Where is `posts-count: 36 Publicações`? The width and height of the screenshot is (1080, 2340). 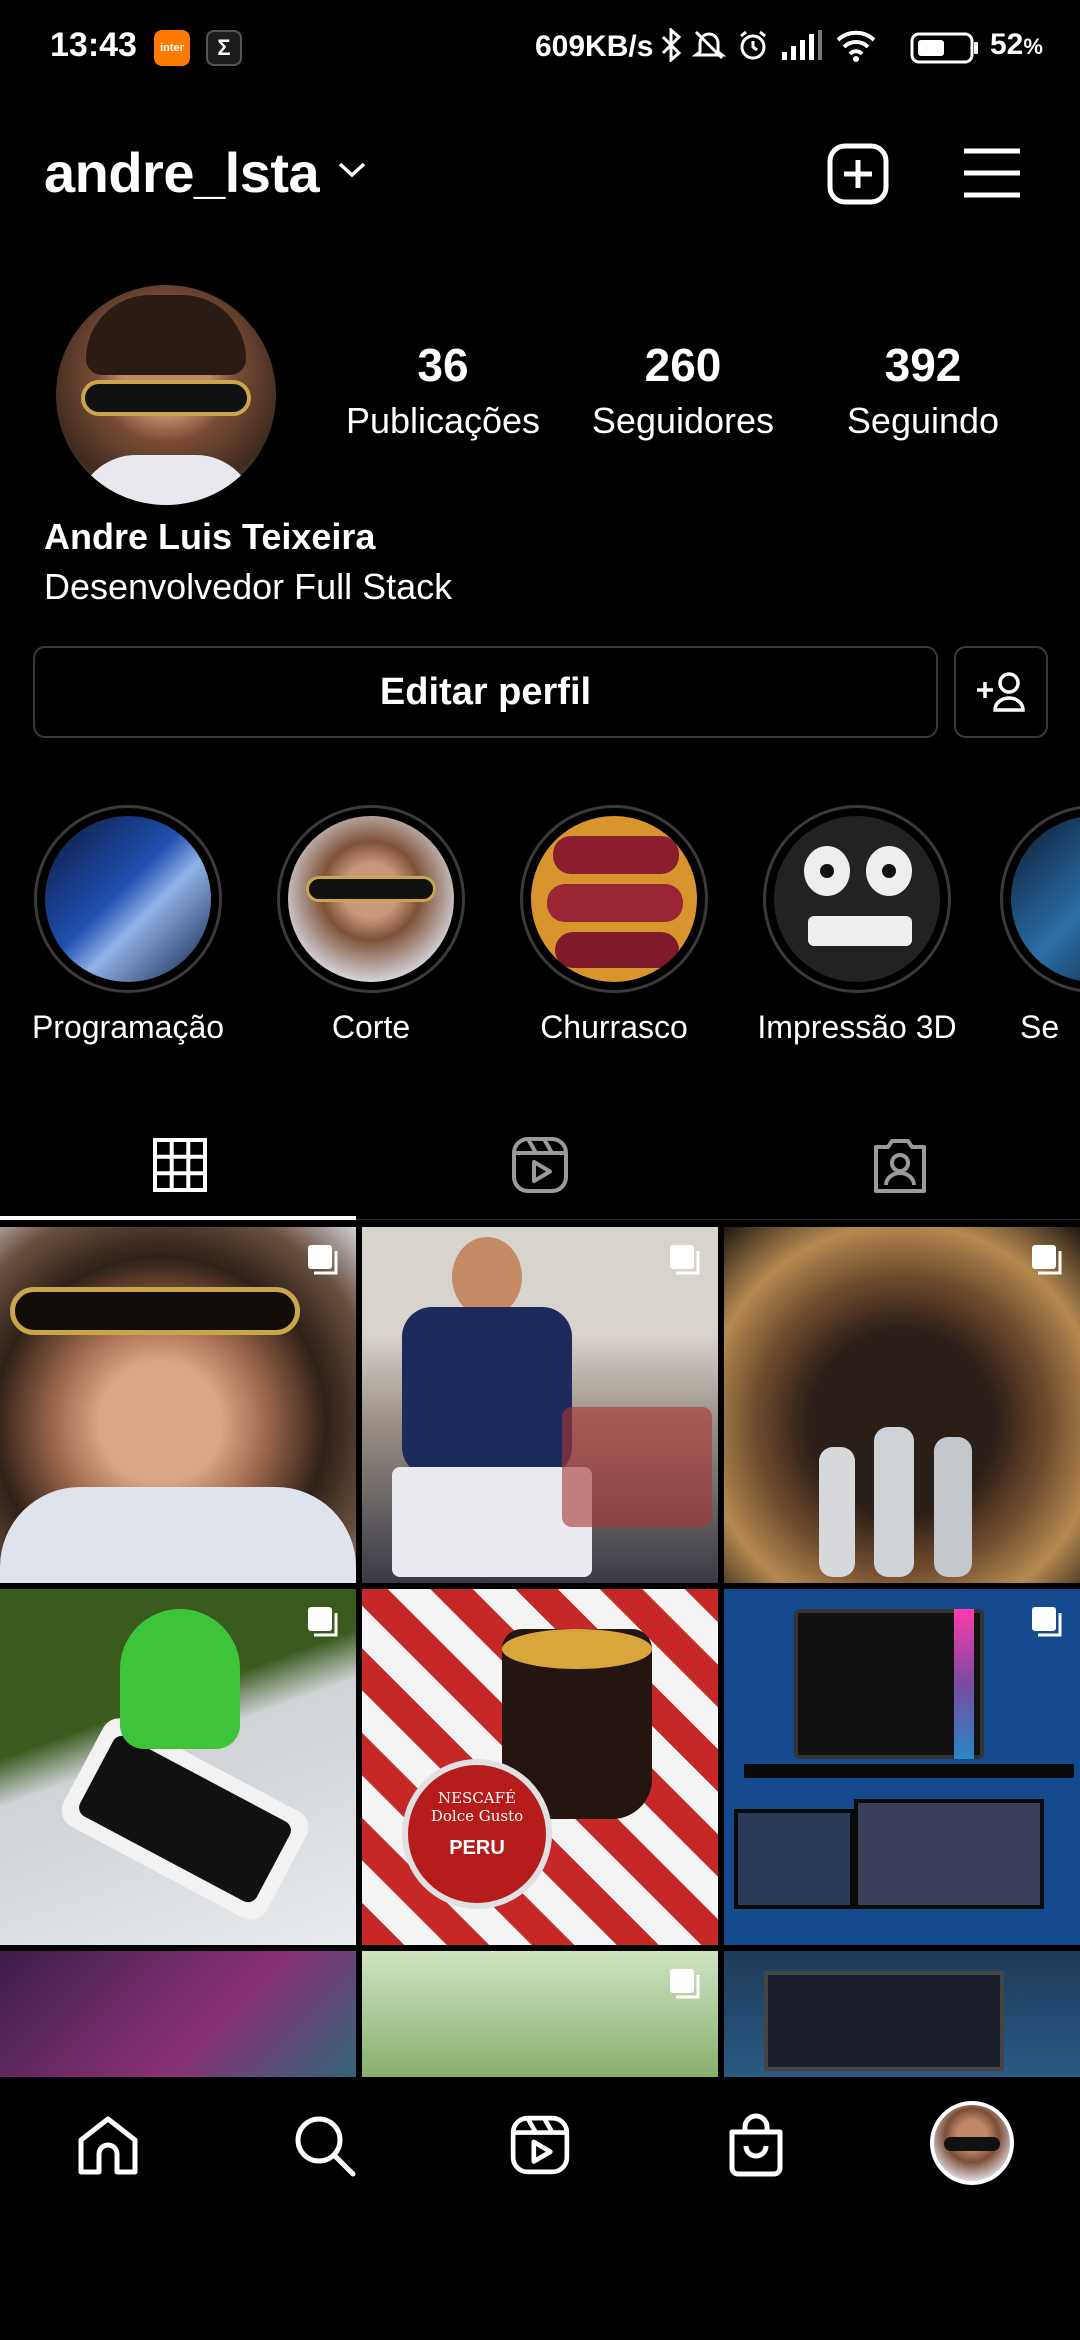
posts-count: 36 Publicações is located at coordinates (443, 390).